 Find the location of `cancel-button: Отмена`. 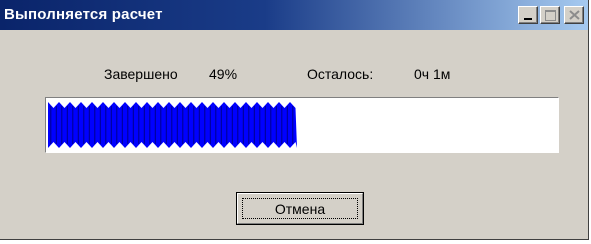

cancel-button: Отмена is located at coordinates (300, 208).